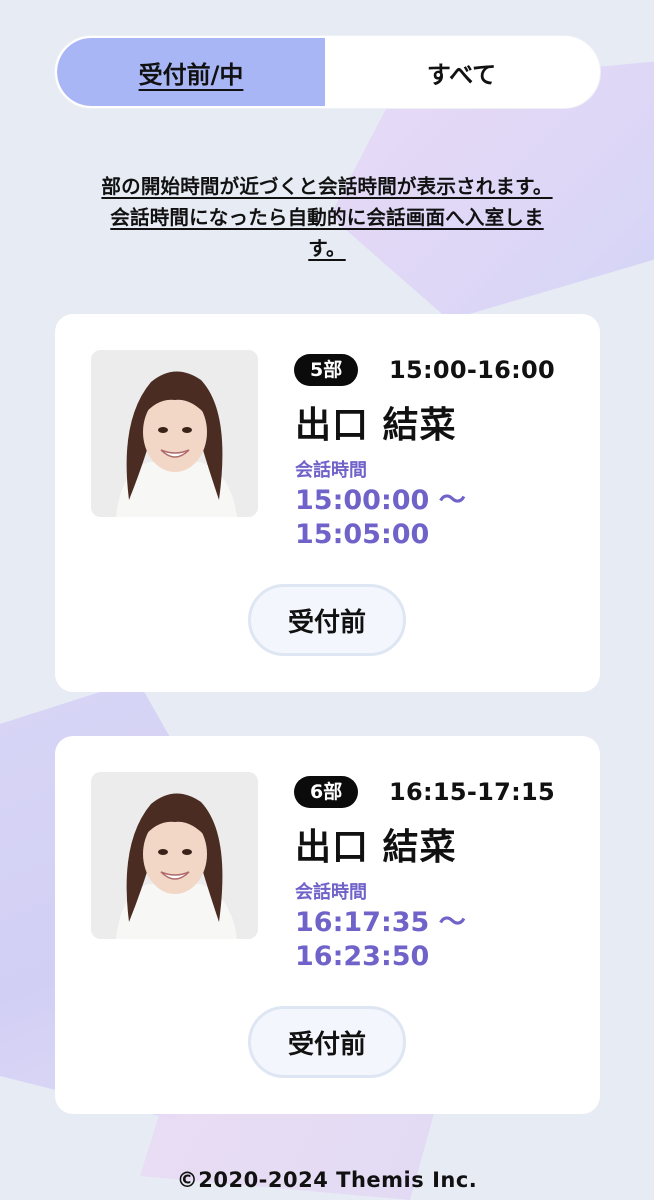 Image resolution: width=654 pixels, height=1200 pixels. What do you see at coordinates (327, 248) in the screenshot?
I see `notice-line: す。` at bounding box center [327, 248].